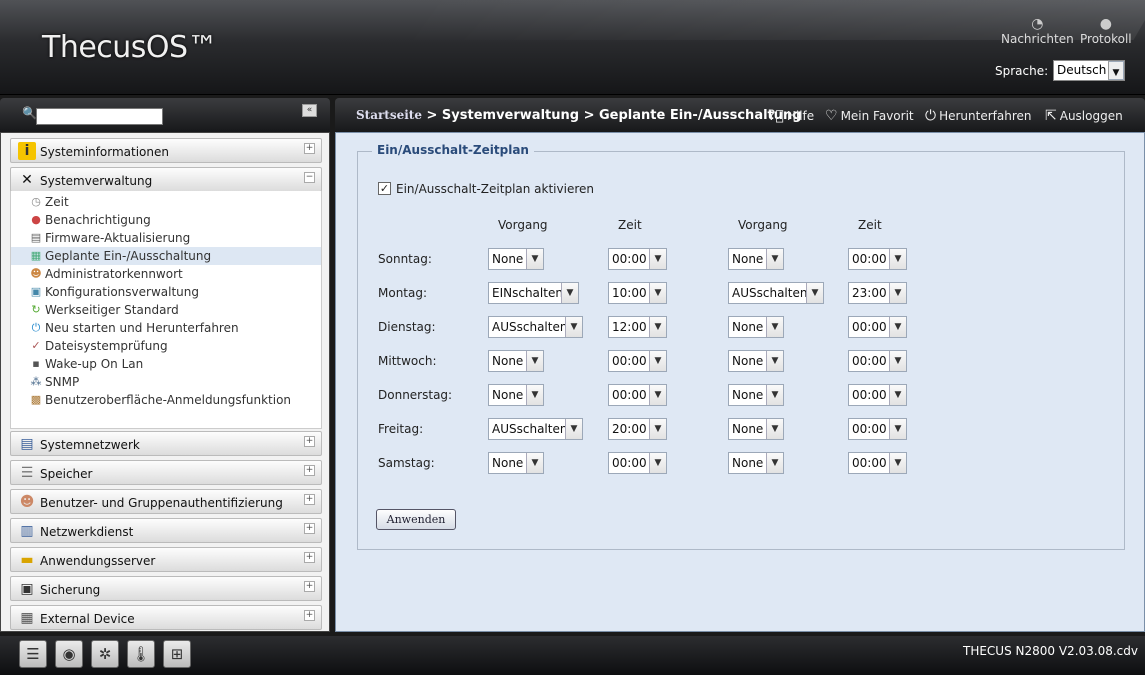 The width and height of the screenshot is (1145, 675). Describe the element at coordinates (1089, 70) in the screenshot. I see `language-select: Deutsch ▼` at that location.